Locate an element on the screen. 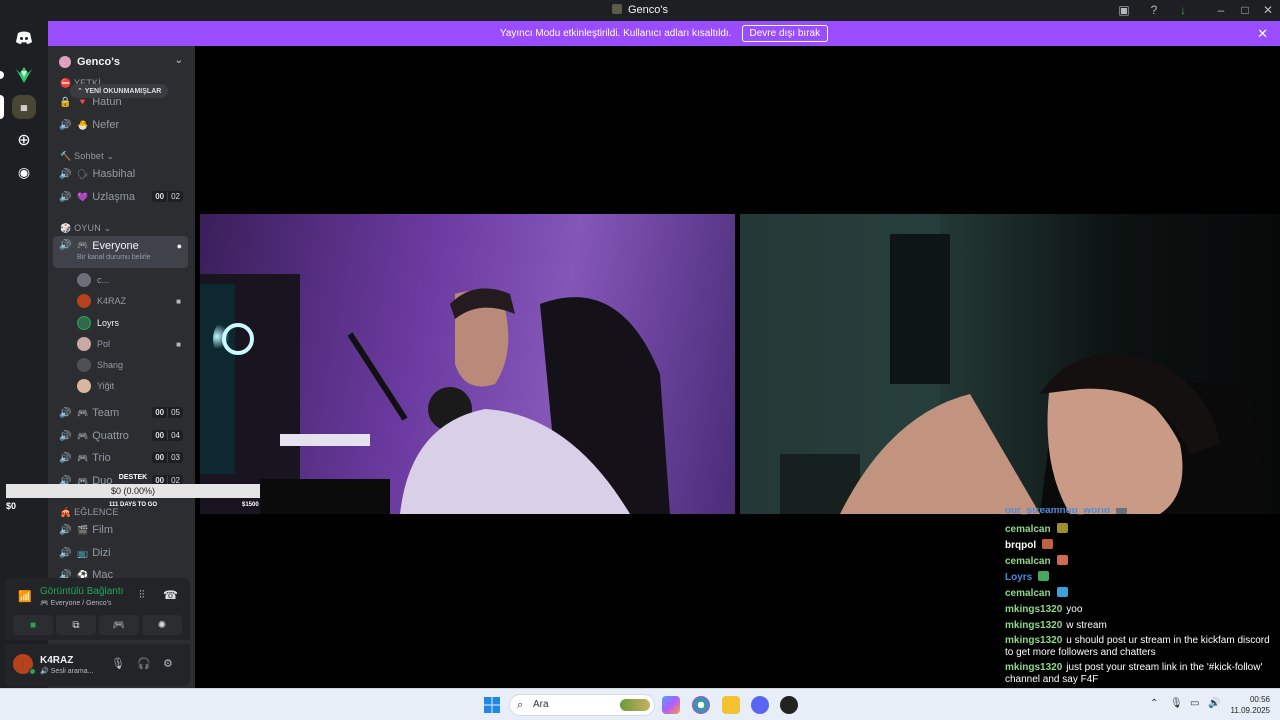 This screenshot has width=1280, height=720. chat-username: Loyrs is located at coordinates (1018, 577).